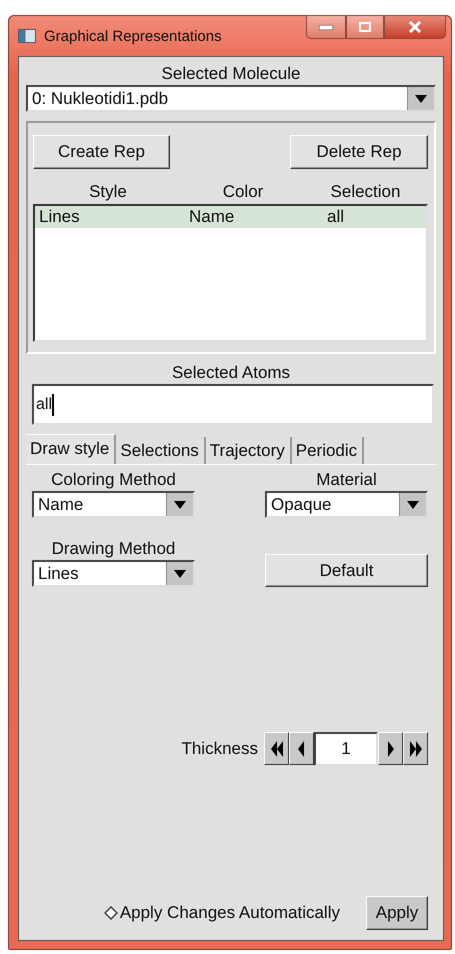 The height and width of the screenshot is (954, 455). Describe the element at coordinates (243, 192) in the screenshot. I see `column-header: Color` at that location.